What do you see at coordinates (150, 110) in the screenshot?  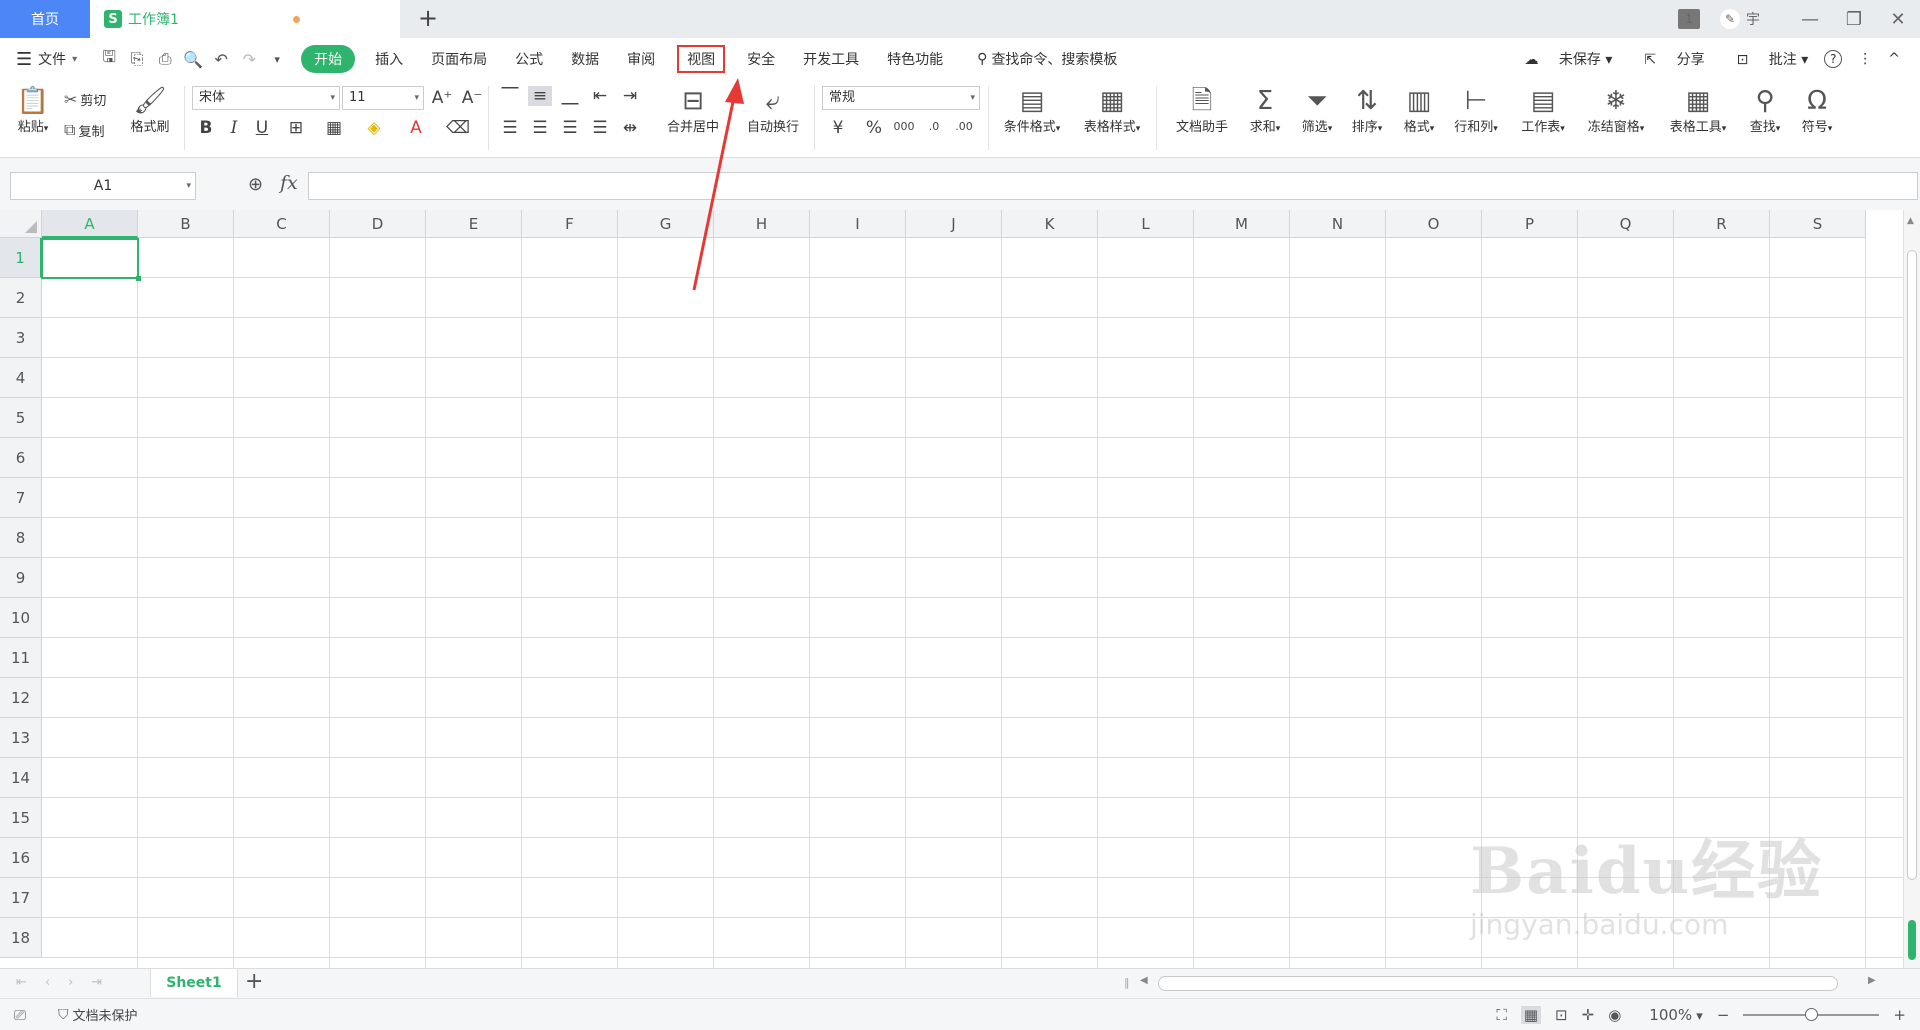 I see `format-painter-button: 🖌 格式刷` at bounding box center [150, 110].